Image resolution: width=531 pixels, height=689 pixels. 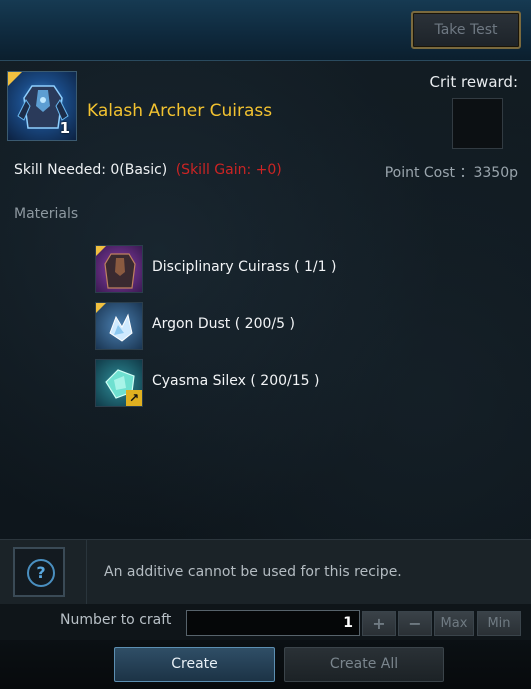 I want to click on material-name: Argon Dust ( 200/5 ), so click(x=223, y=324).